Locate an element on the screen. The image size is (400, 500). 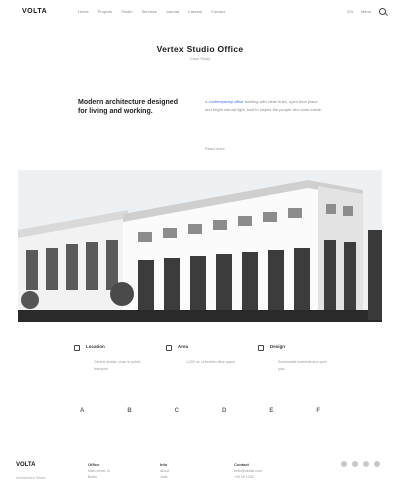
partner-logos: A B C D E F is located at coordinates (200, 411).